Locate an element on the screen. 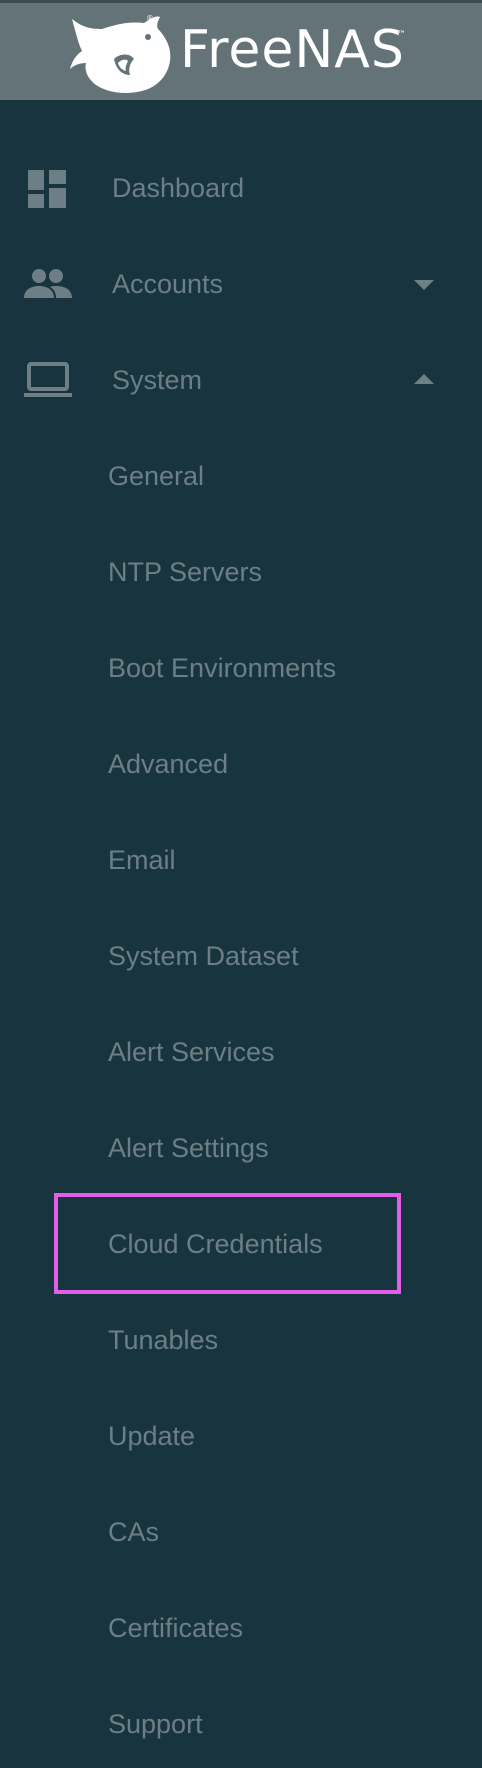 The width and height of the screenshot is (482, 1768). submenu-item-alert-services: Alert Services is located at coordinates (241, 1052).